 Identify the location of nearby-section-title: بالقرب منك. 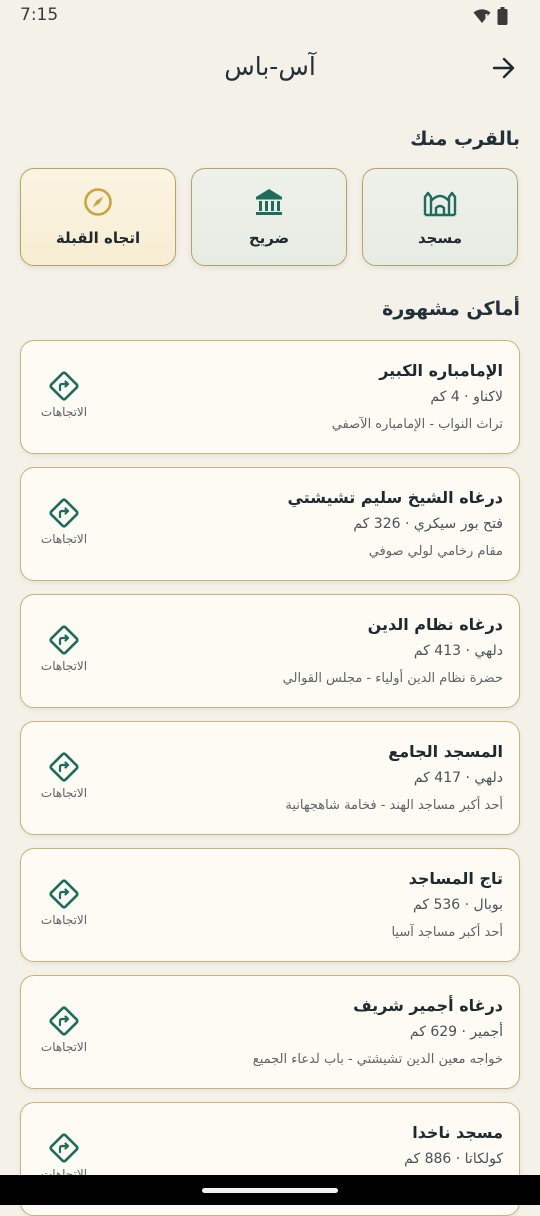
(465, 139).